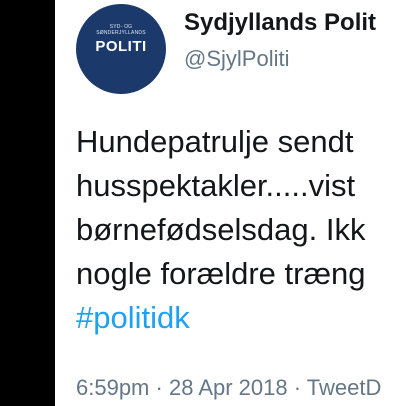 This screenshot has width=406, height=406. I want to click on tweet-time: 6:59pm, so click(112, 387).